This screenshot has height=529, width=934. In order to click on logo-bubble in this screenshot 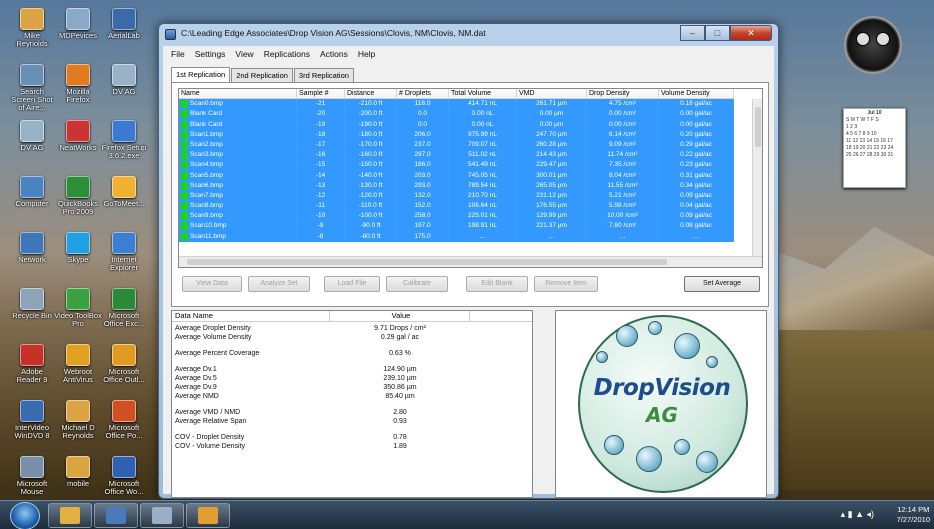, I will do `click(602, 357)`.